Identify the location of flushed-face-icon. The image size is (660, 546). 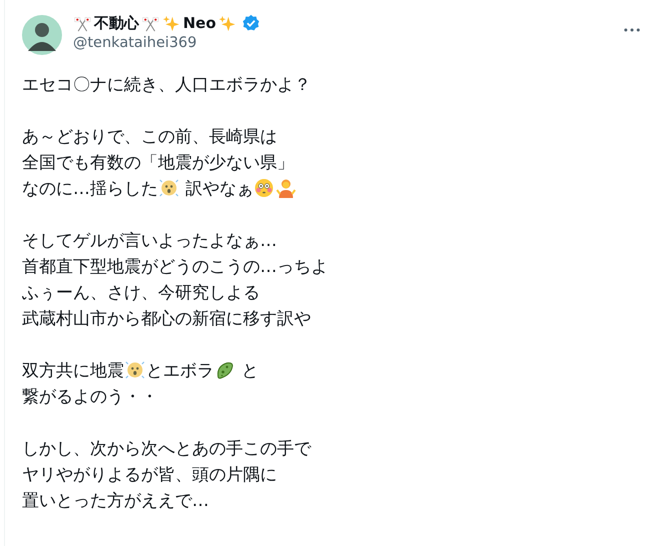
(264, 188).